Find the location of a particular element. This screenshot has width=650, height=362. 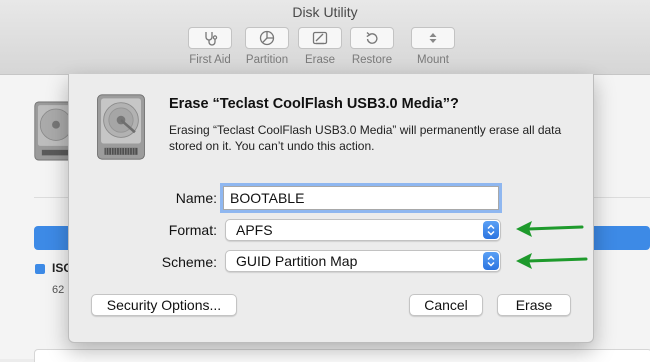

partition-label: Partition is located at coordinates (267, 60).